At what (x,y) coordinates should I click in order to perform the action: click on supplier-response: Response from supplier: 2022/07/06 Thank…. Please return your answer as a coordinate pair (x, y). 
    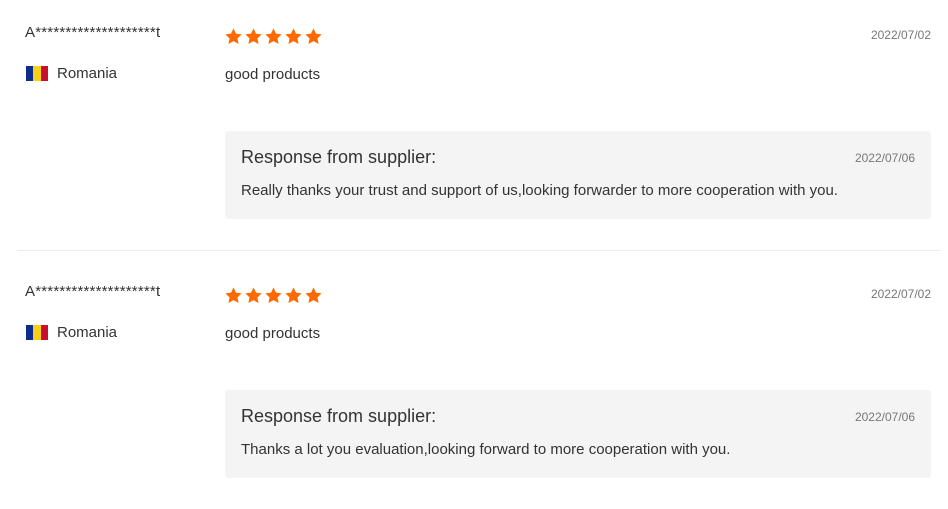
    Looking at the image, I should click on (578, 434).